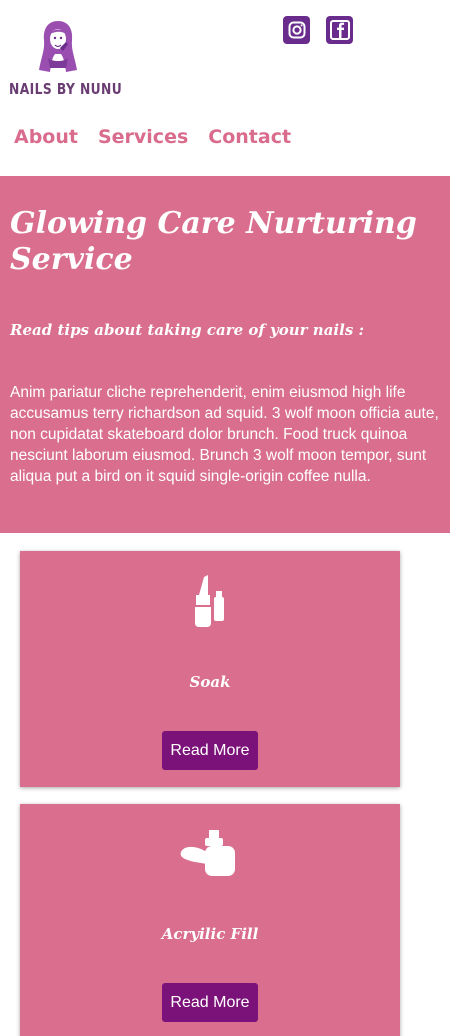  What do you see at coordinates (296, 30) in the screenshot?
I see `instagram-icon` at bounding box center [296, 30].